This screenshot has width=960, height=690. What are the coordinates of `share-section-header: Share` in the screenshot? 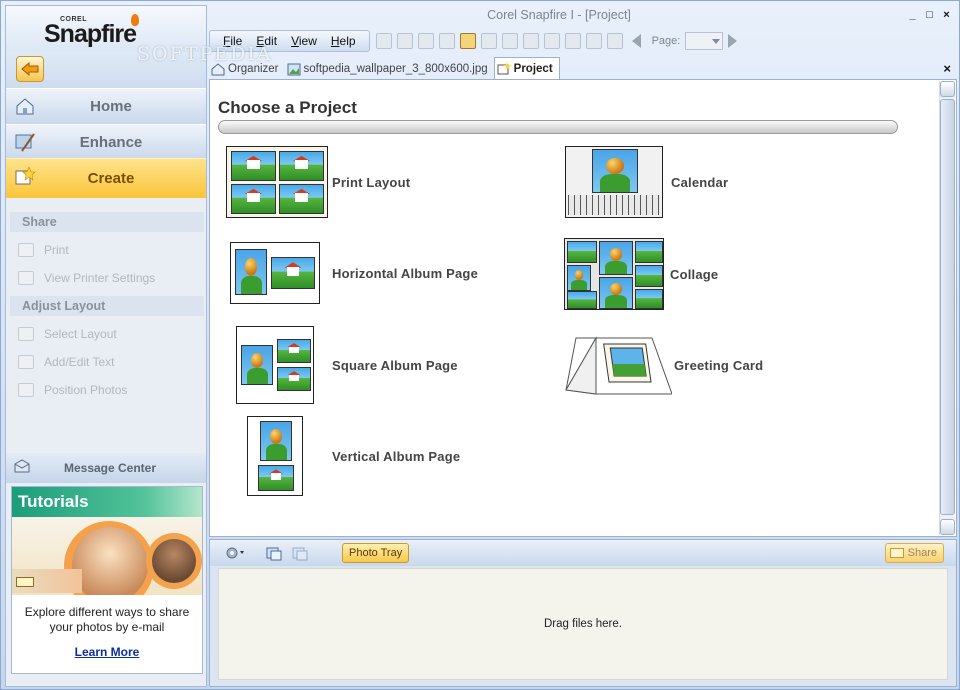 It's located at (107, 222).